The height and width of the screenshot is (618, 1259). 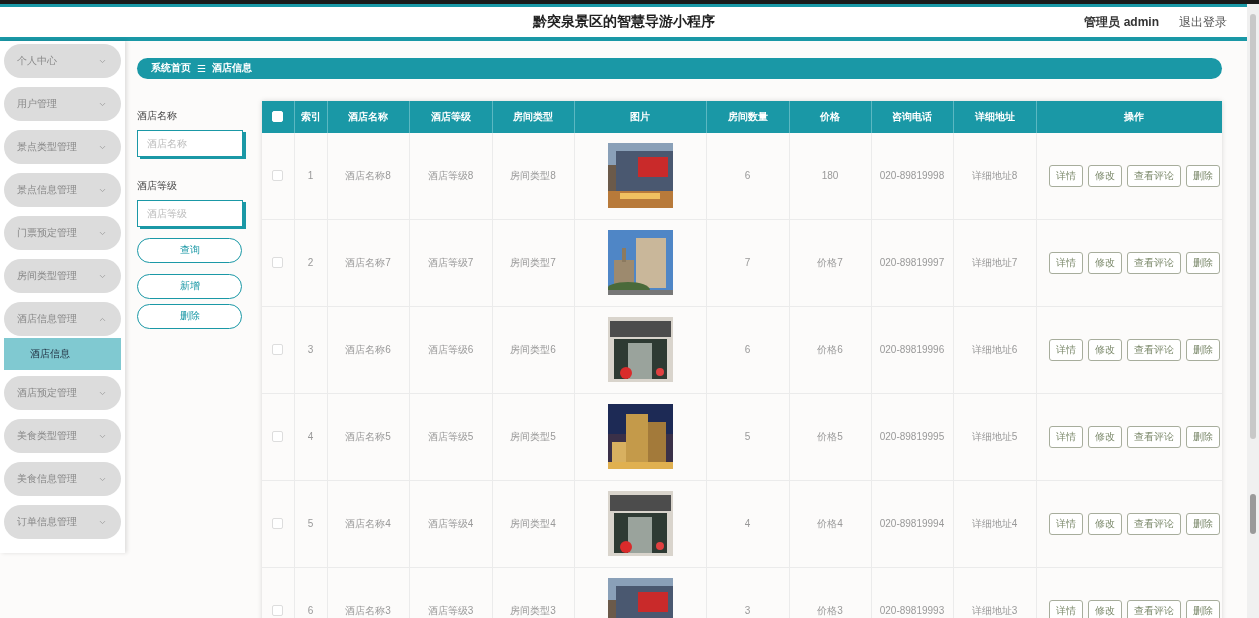 I want to click on table-cell: 价格6, so click(x=830, y=349).